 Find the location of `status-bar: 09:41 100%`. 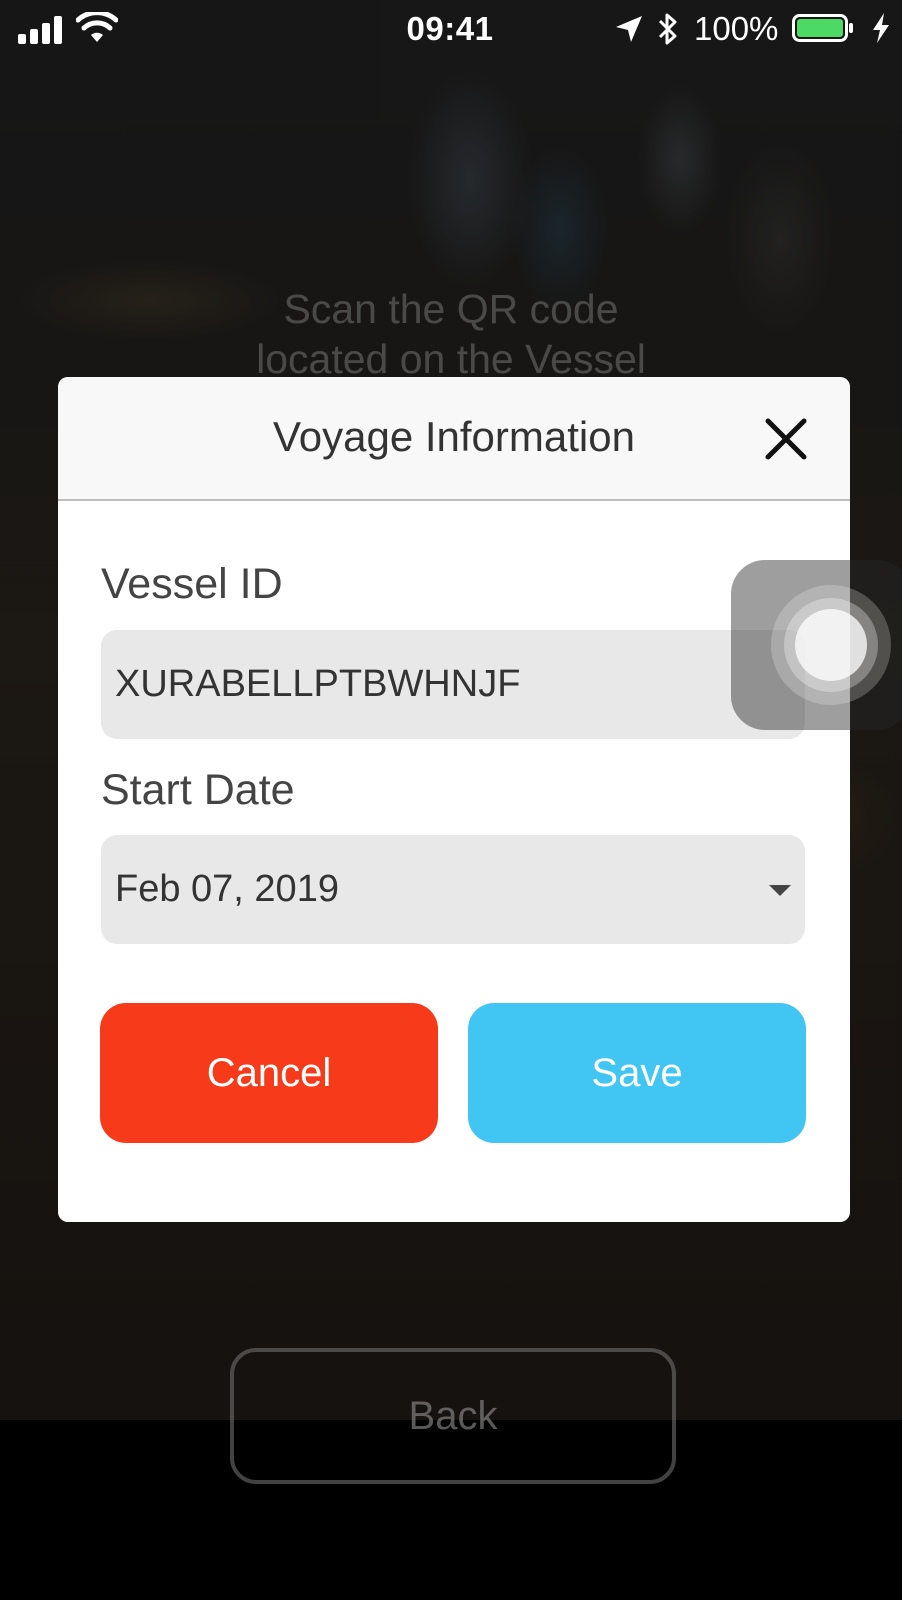

status-bar: 09:41 100% is located at coordinates (451, 29).